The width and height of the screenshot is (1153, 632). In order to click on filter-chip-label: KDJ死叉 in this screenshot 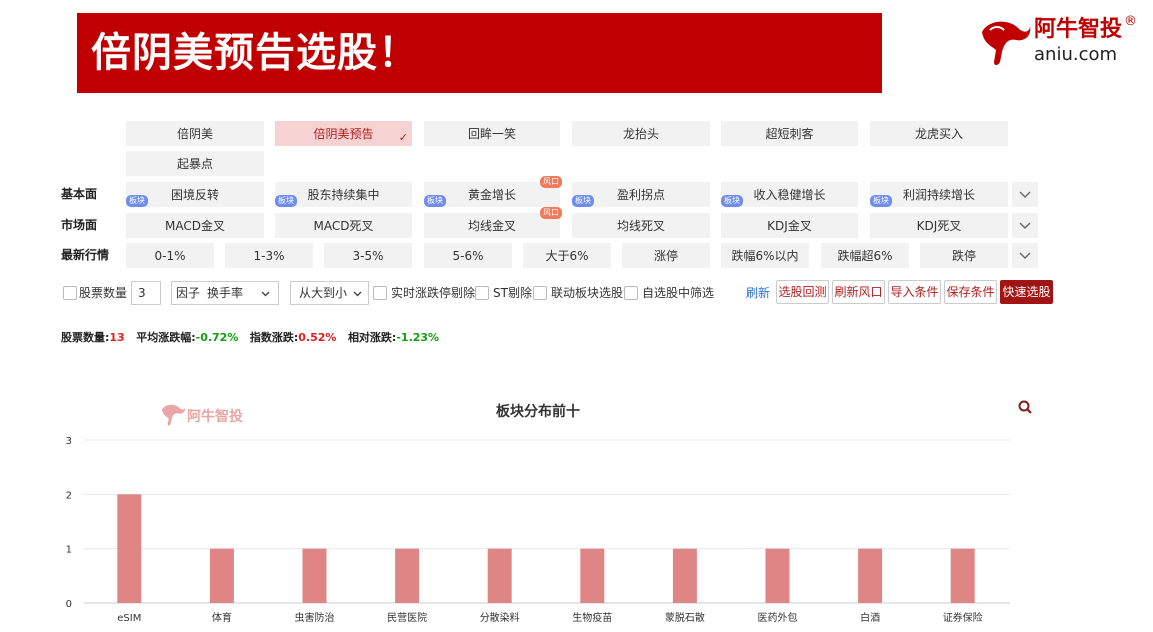, I will do `click(939, 226)`.